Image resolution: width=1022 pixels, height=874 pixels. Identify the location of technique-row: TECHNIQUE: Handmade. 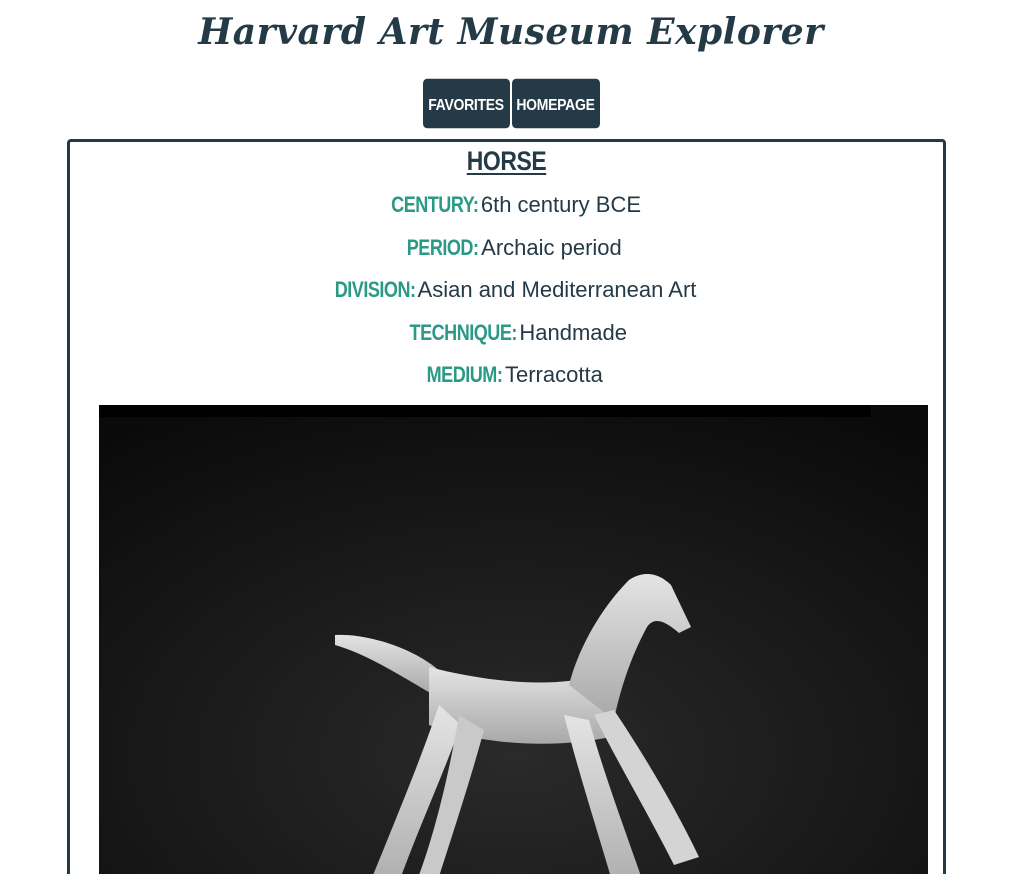
(506, 334).